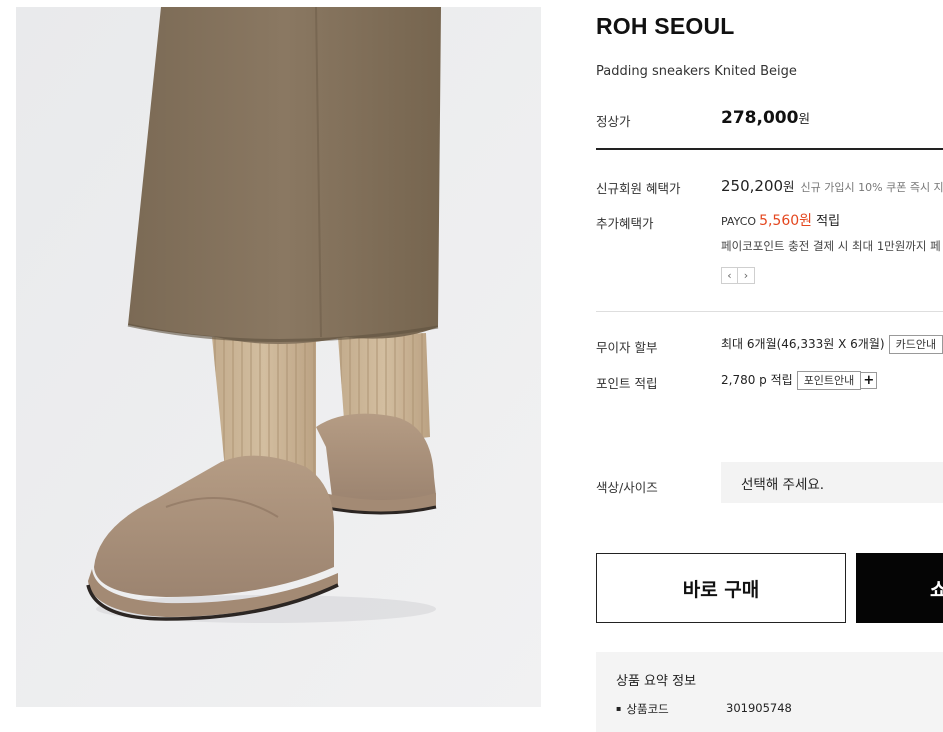 This screenshot has width=943, height=732. I want to click on payco-label: PAYCO, so click(739, 221).